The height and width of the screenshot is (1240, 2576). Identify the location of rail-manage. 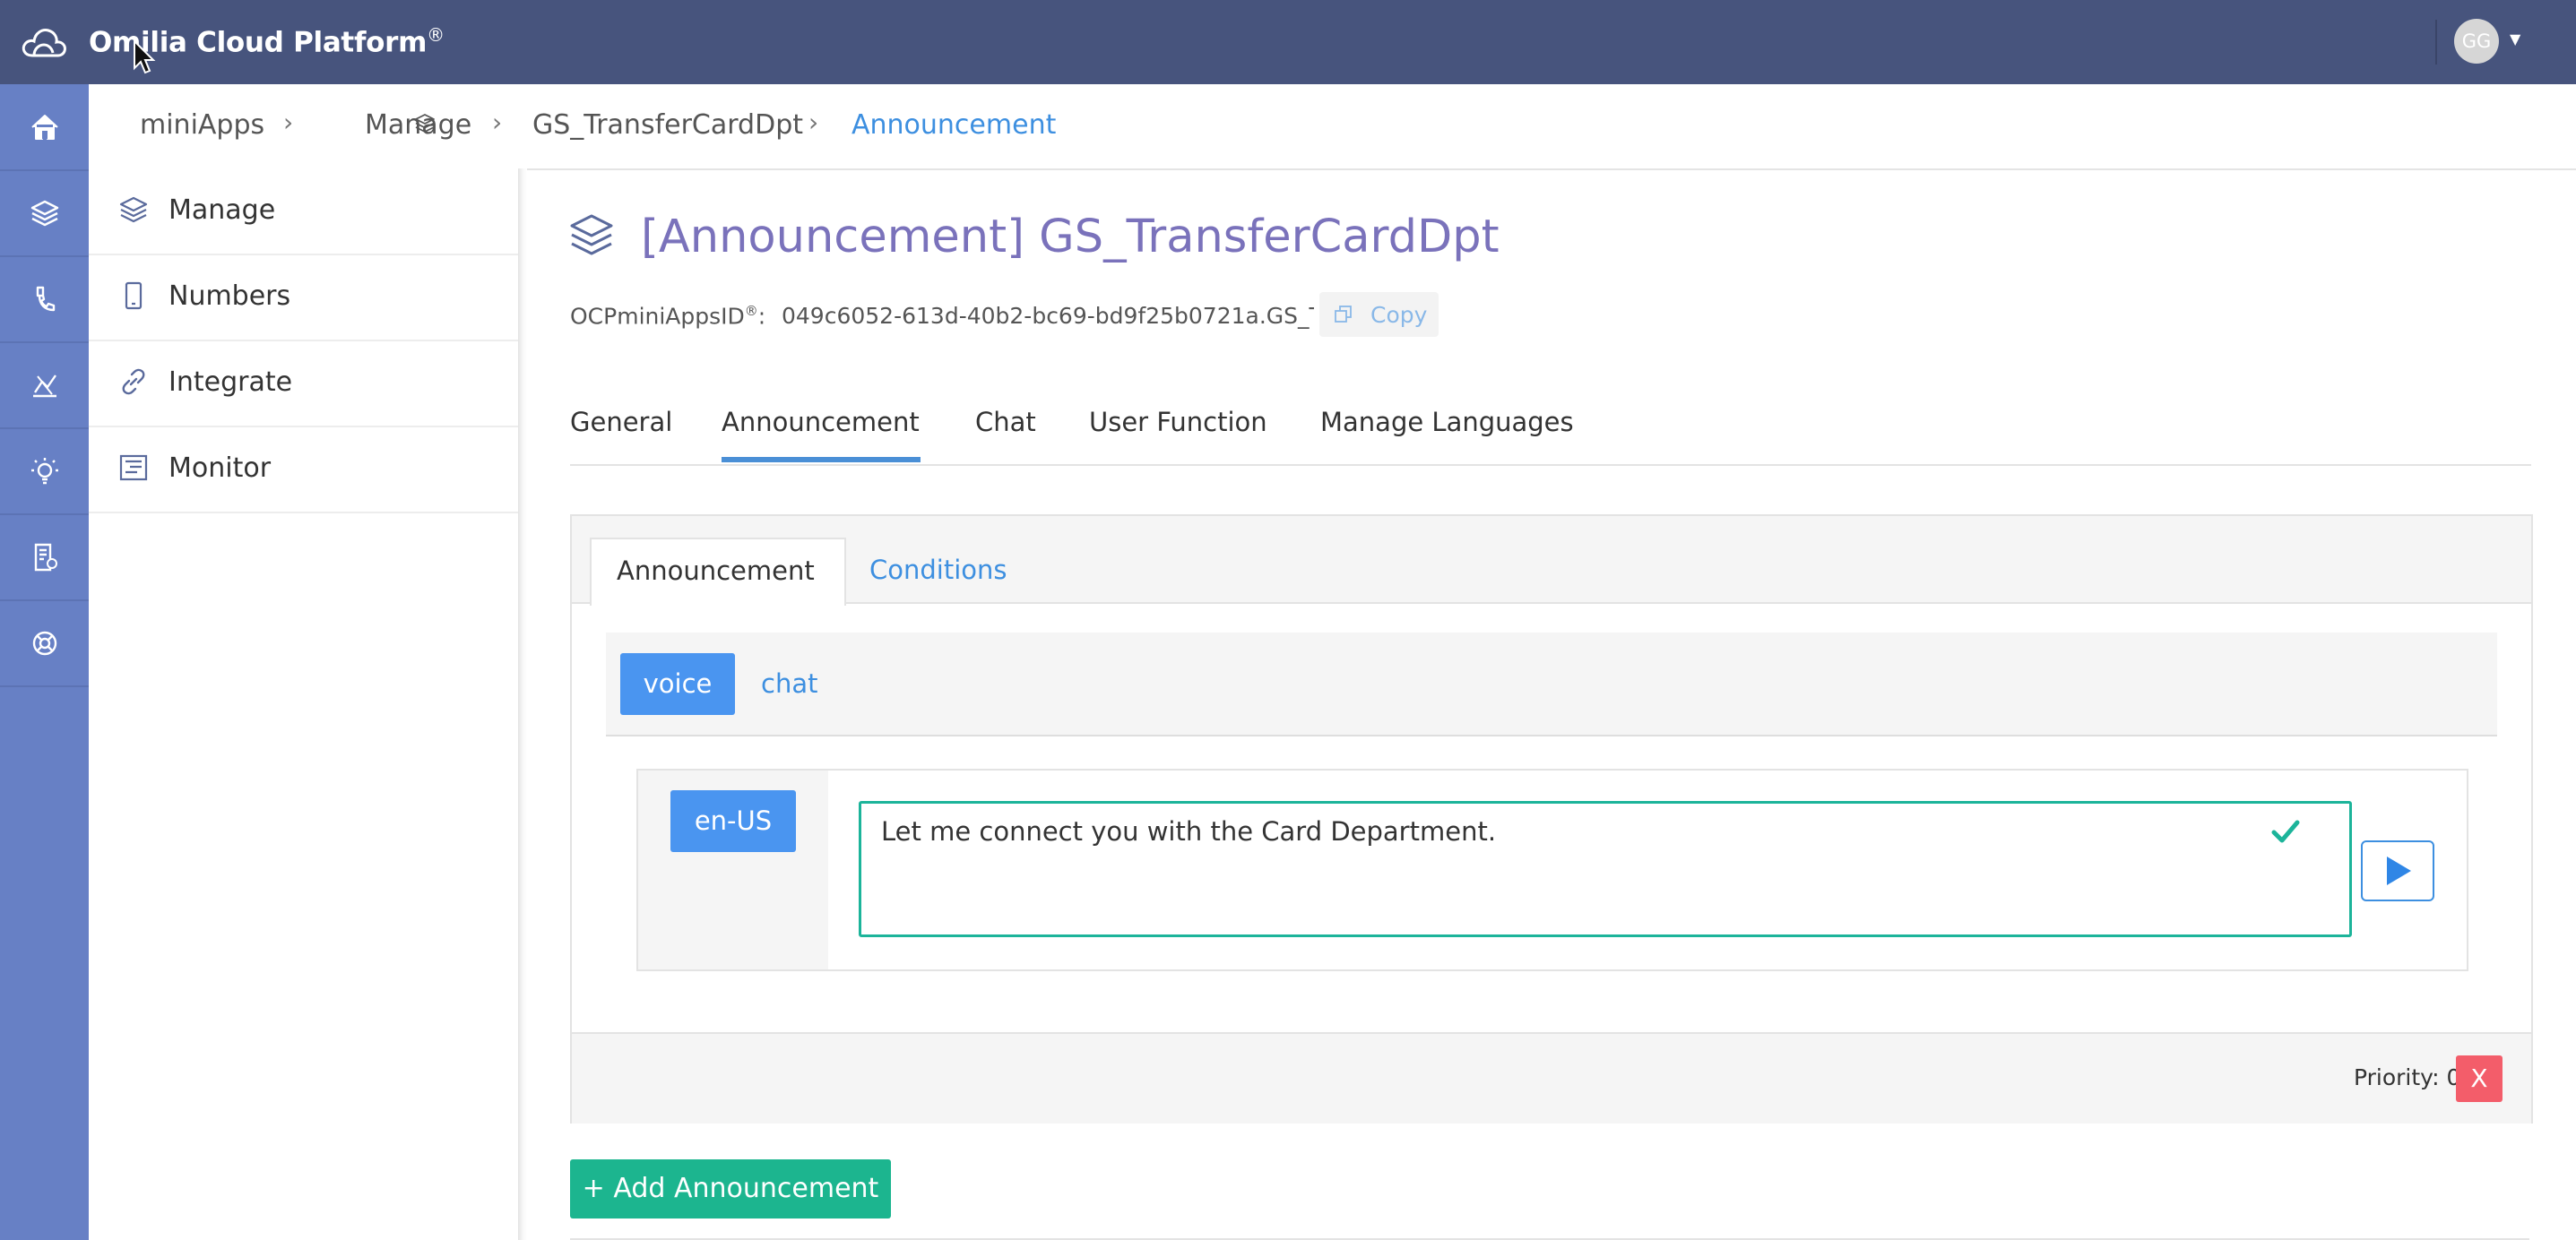
(44, 214).